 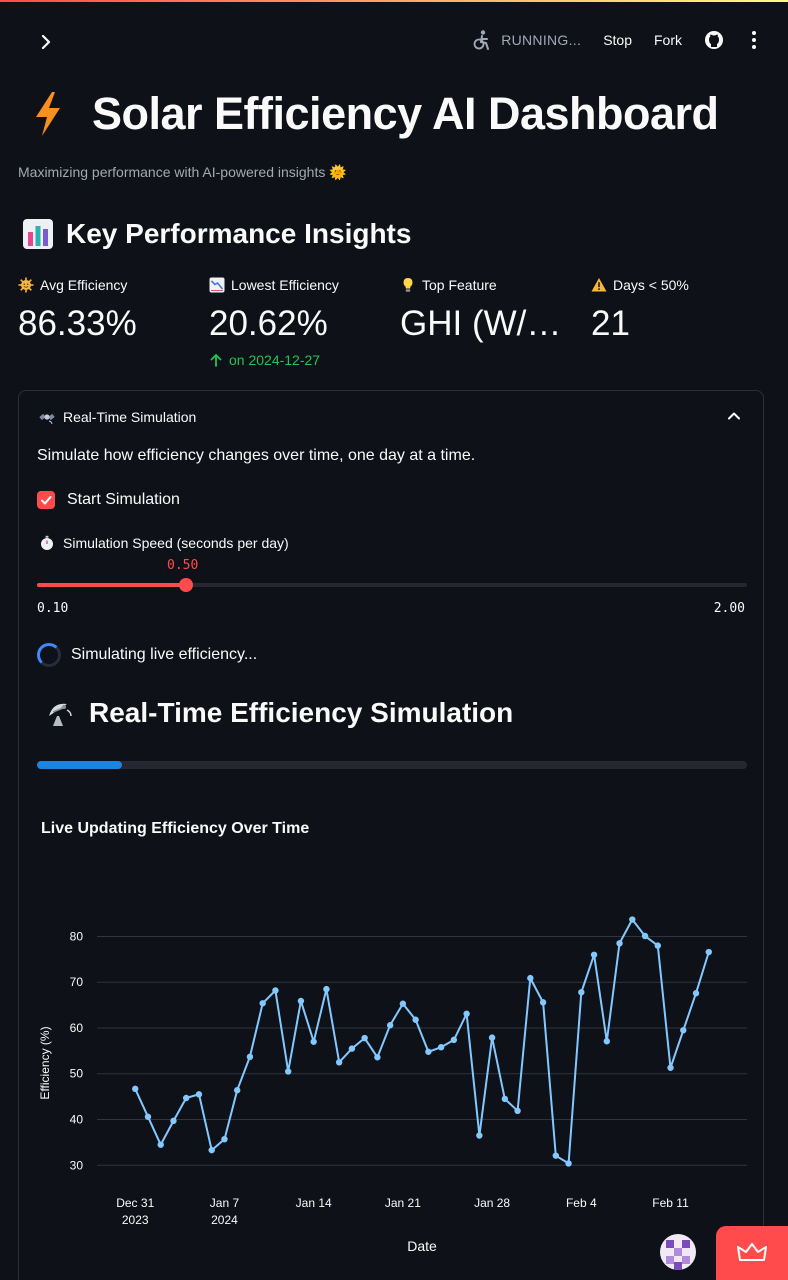 I want to click on chevron-right-icon, so click(x=46, y=42).